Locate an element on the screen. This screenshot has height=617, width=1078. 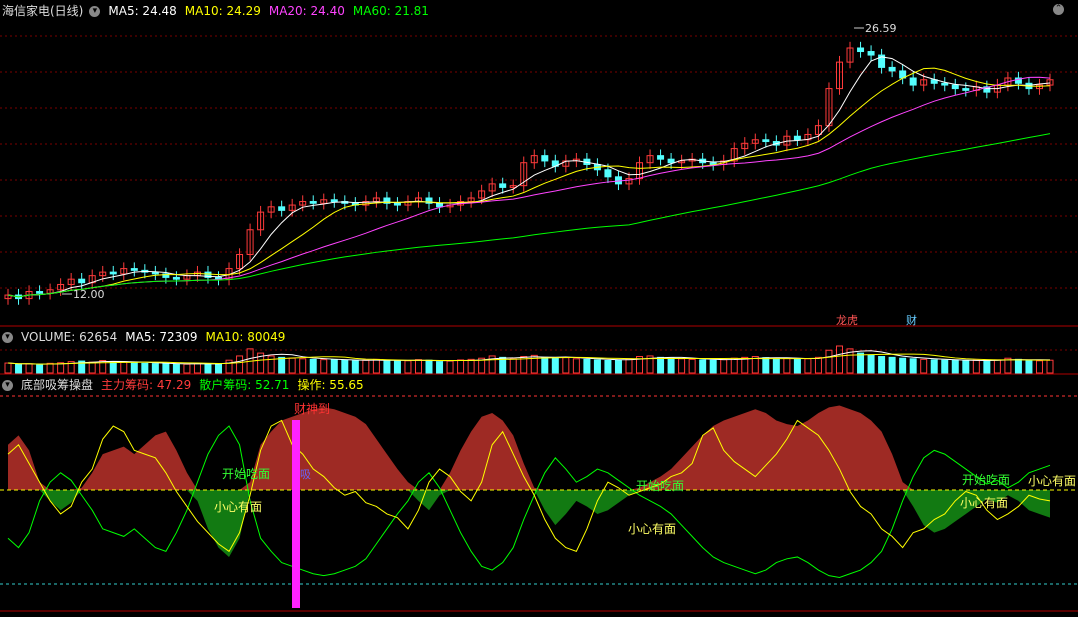
ma20-label: MA20: 24.40 is located at coordinates (306, 11).